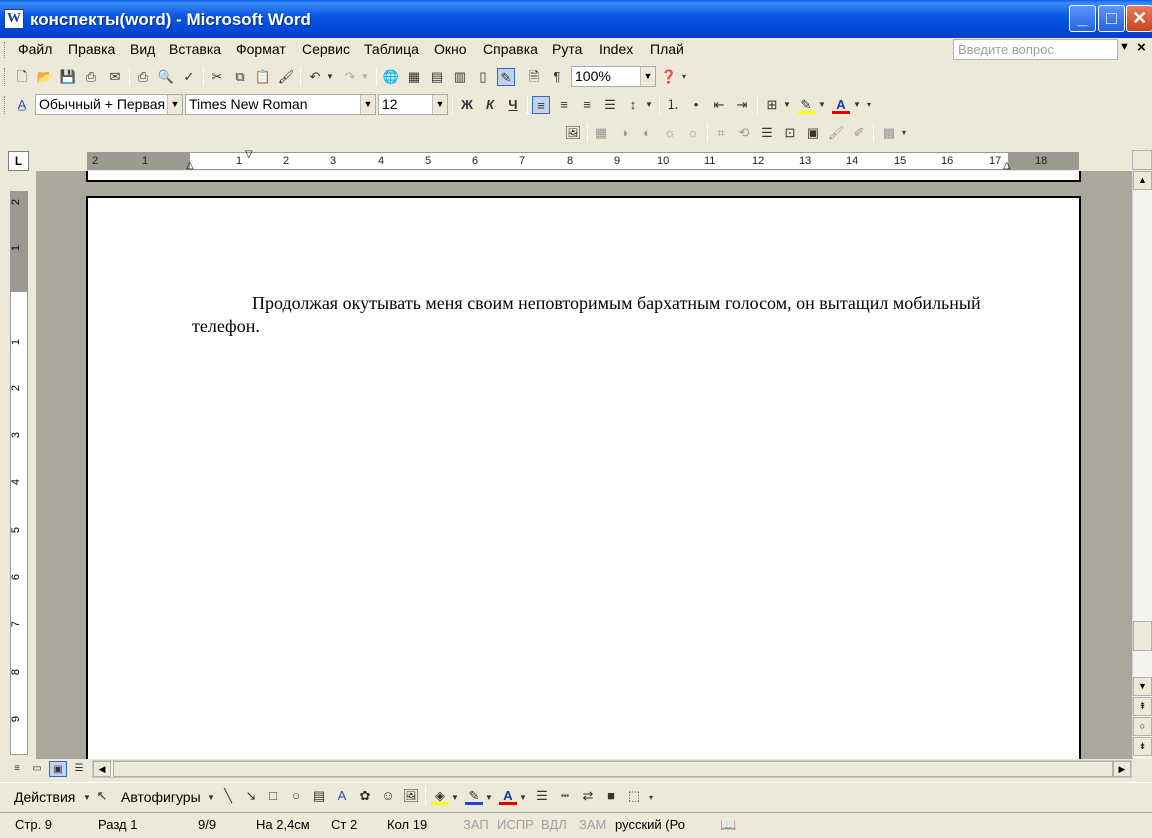 Image resolution: width=1152 pixels, height=838 pixels. I want to click on normal-view-icon: ≡, so click(17, 769).